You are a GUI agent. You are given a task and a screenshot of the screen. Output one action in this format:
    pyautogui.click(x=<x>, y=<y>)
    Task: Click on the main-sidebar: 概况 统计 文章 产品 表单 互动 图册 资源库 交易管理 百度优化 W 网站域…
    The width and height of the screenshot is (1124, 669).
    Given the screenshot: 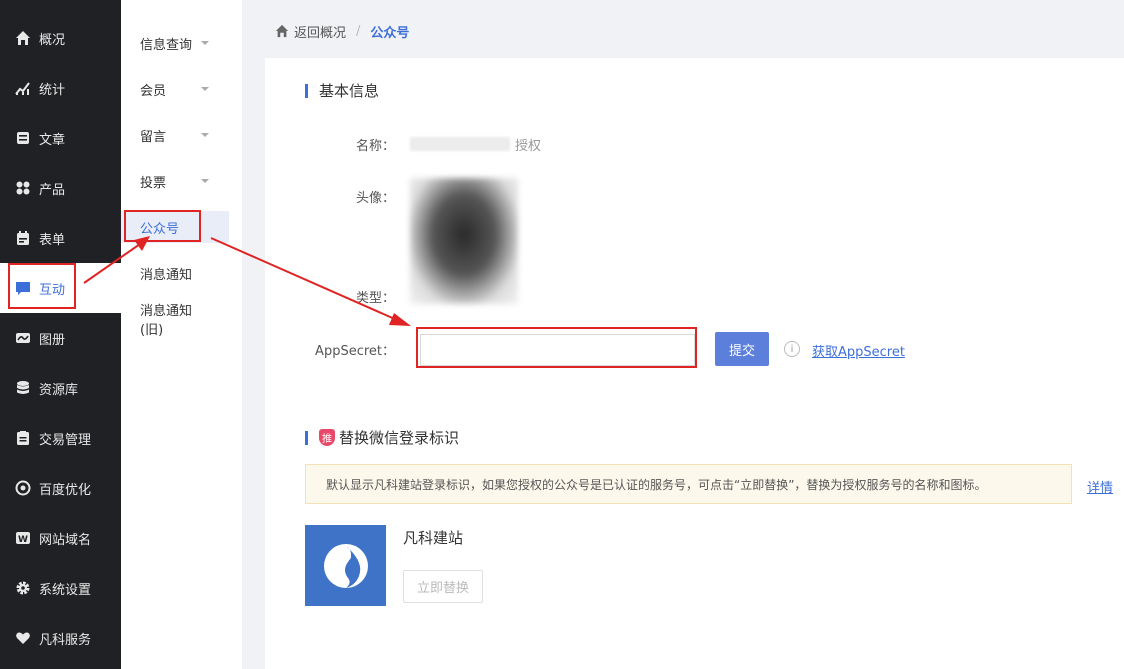 What is the action you would take?
    pyautogui.click(x=60, y=334)
    